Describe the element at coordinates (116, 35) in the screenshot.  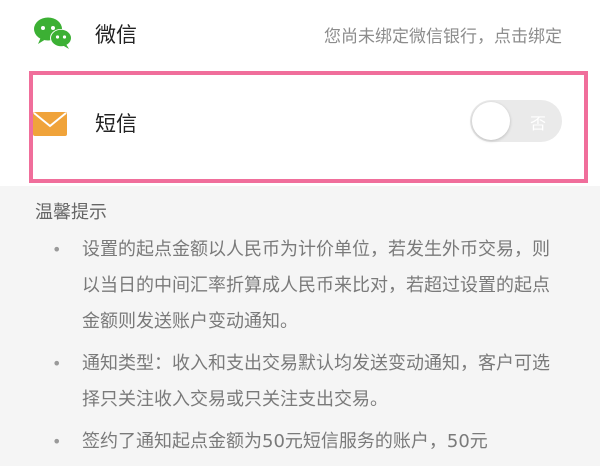
I see `wechat-label: 微信` at that location.